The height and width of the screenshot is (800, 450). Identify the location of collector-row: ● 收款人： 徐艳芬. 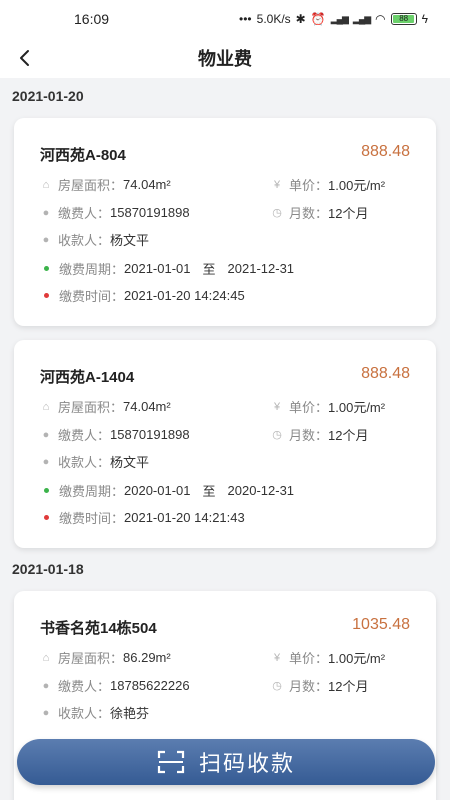
(94, 712).